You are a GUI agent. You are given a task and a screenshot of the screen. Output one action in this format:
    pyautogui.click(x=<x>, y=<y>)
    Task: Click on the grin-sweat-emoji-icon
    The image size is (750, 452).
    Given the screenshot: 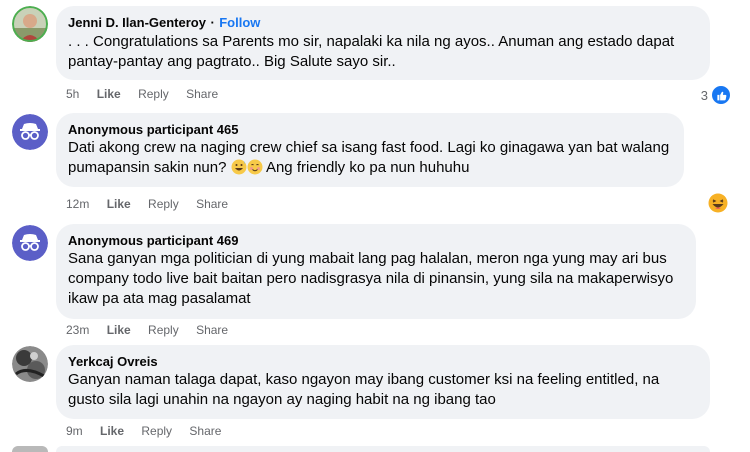 What is the action you would take?
    pyautogui.click(x=239, y=167)
    